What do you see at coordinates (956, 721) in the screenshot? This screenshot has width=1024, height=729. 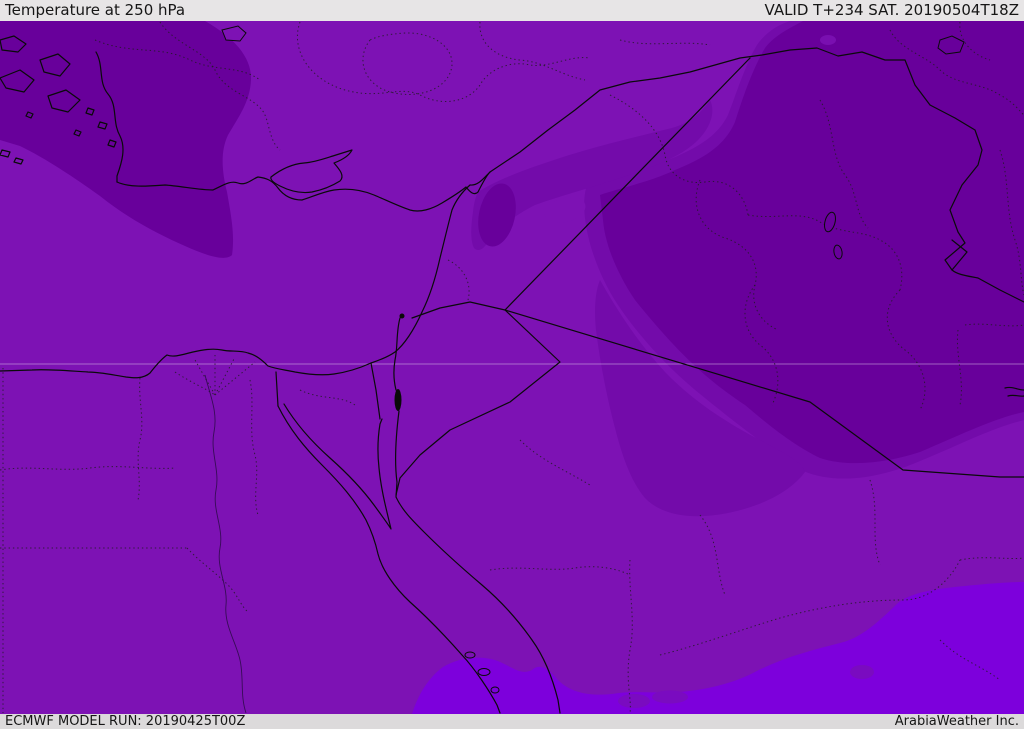 I see `brand-label: ArabiaWeather Inc.` at bounding box center [956, 721].